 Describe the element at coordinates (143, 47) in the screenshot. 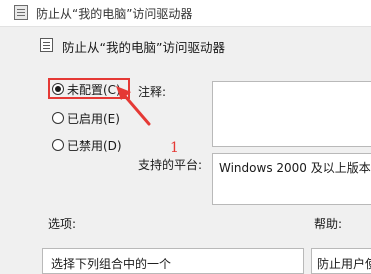

I see `policy-title: 防止从“我的电脑”访问驱动器` at that location.